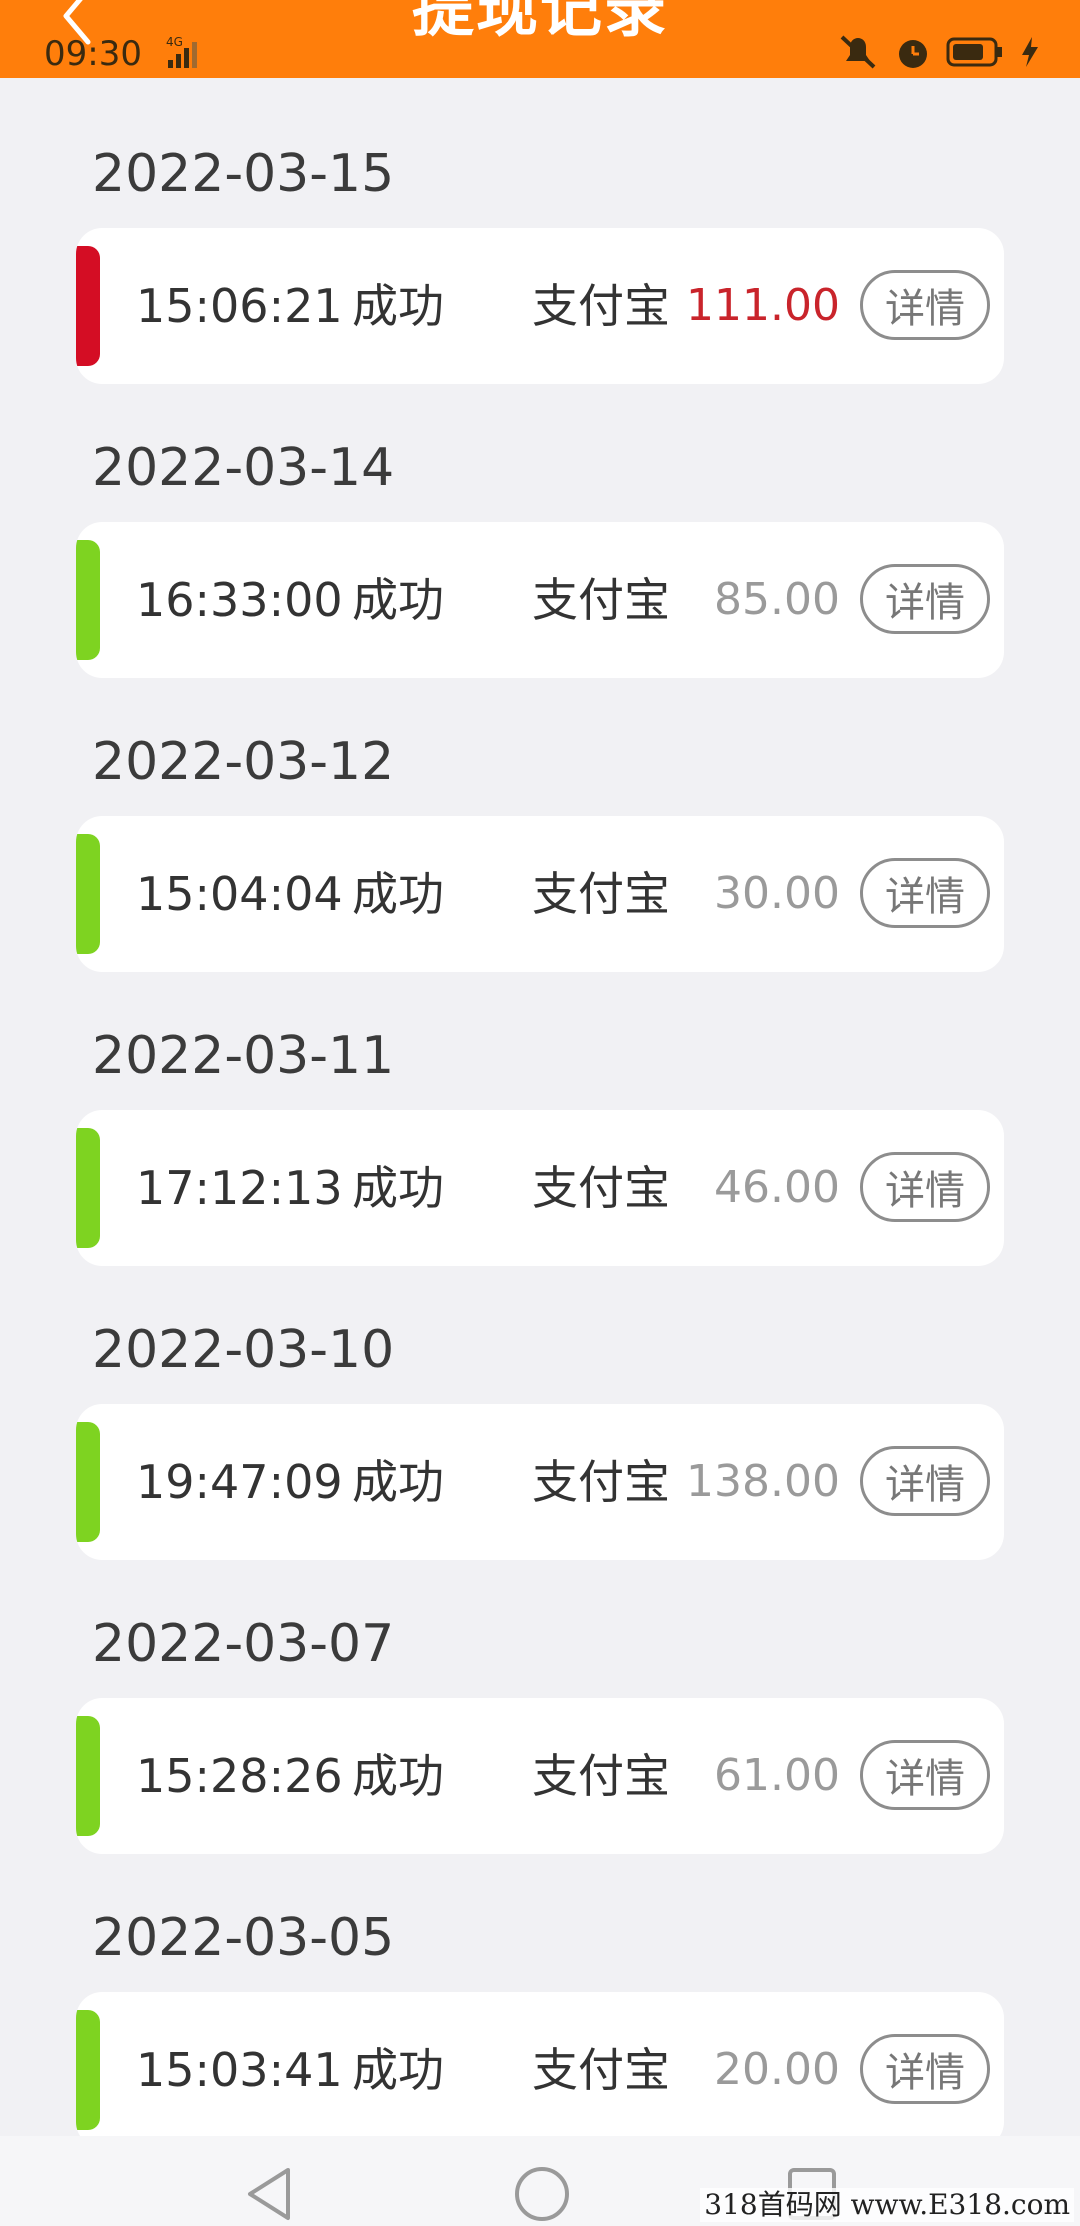  What do you see at coordinates (181, 51) in the screenshot?
I see `signal-icon: 4G` at bounding box center [181, 51].